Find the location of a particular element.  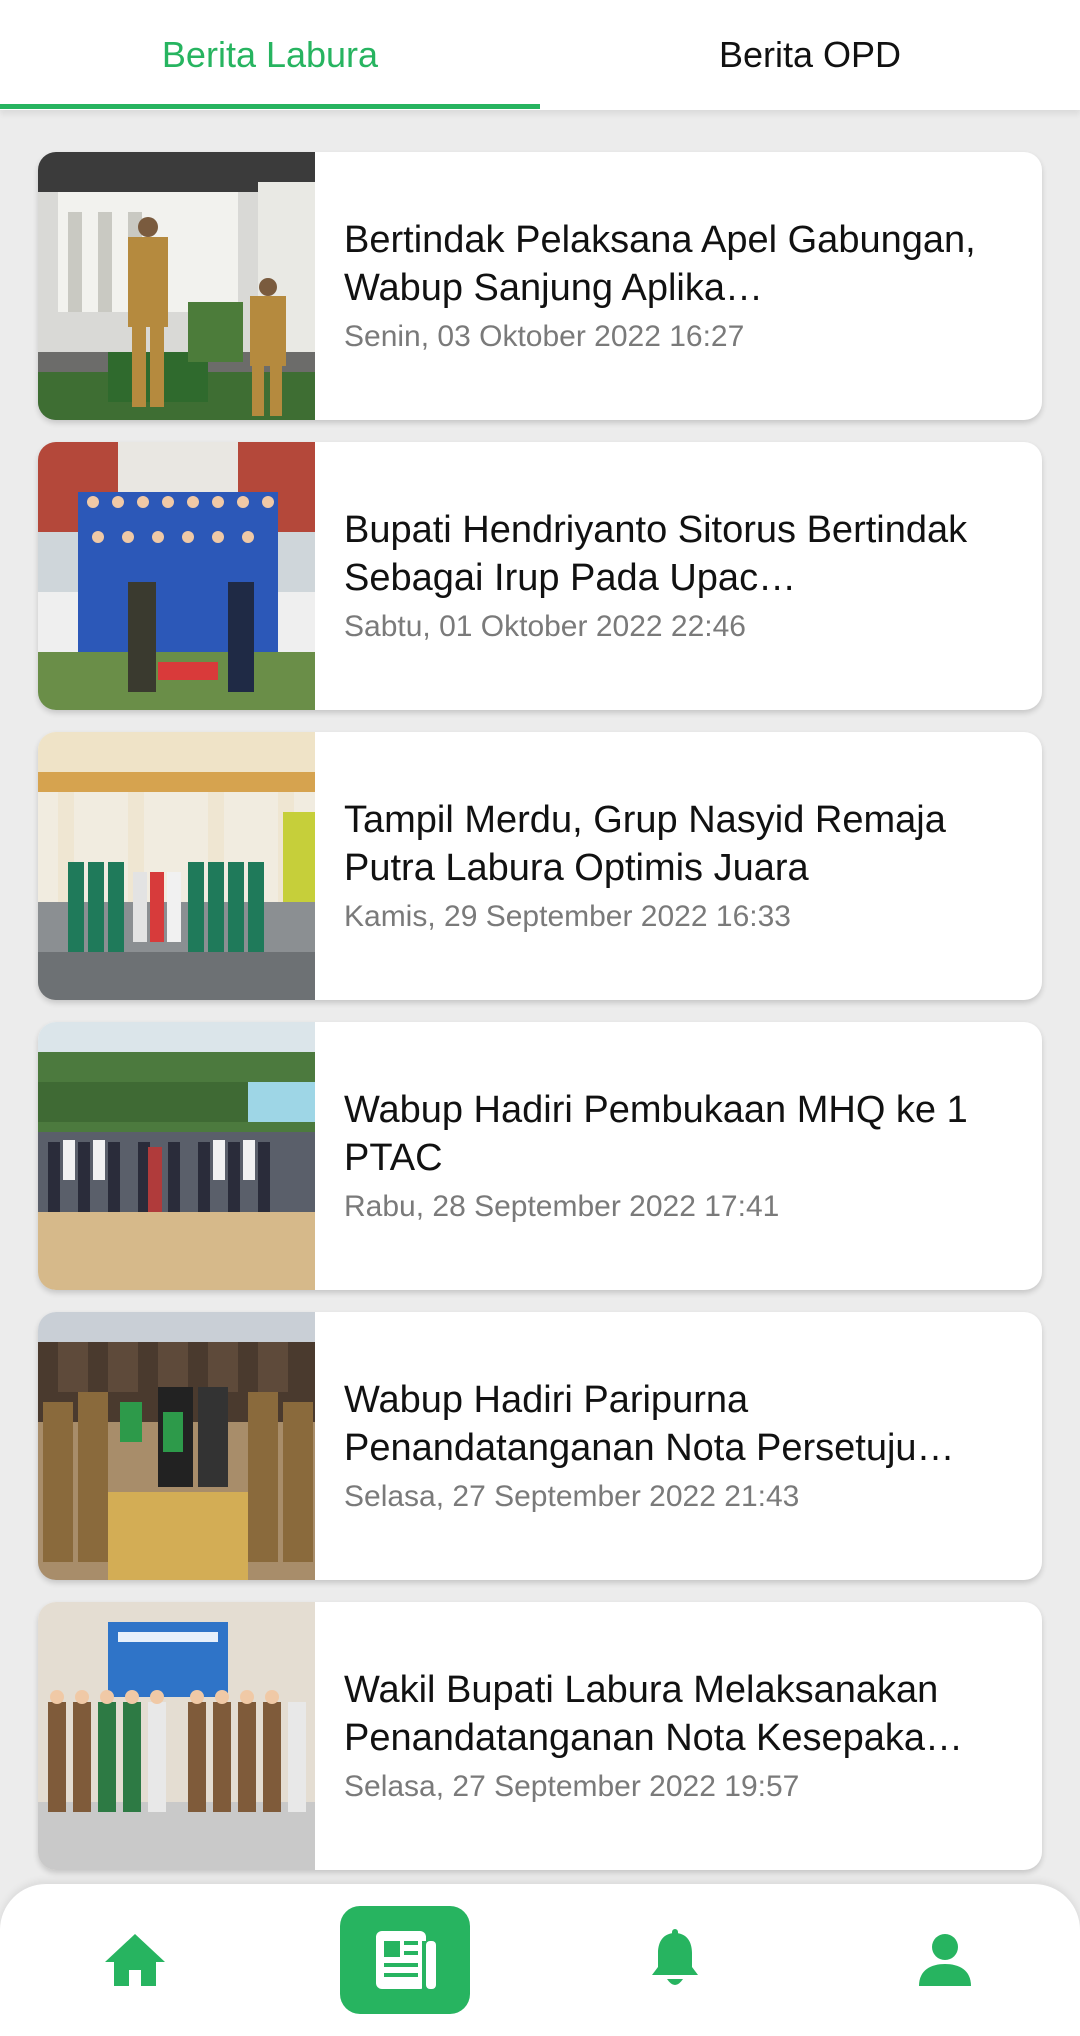

nav-notifications is located at coordinates (675, 1960).